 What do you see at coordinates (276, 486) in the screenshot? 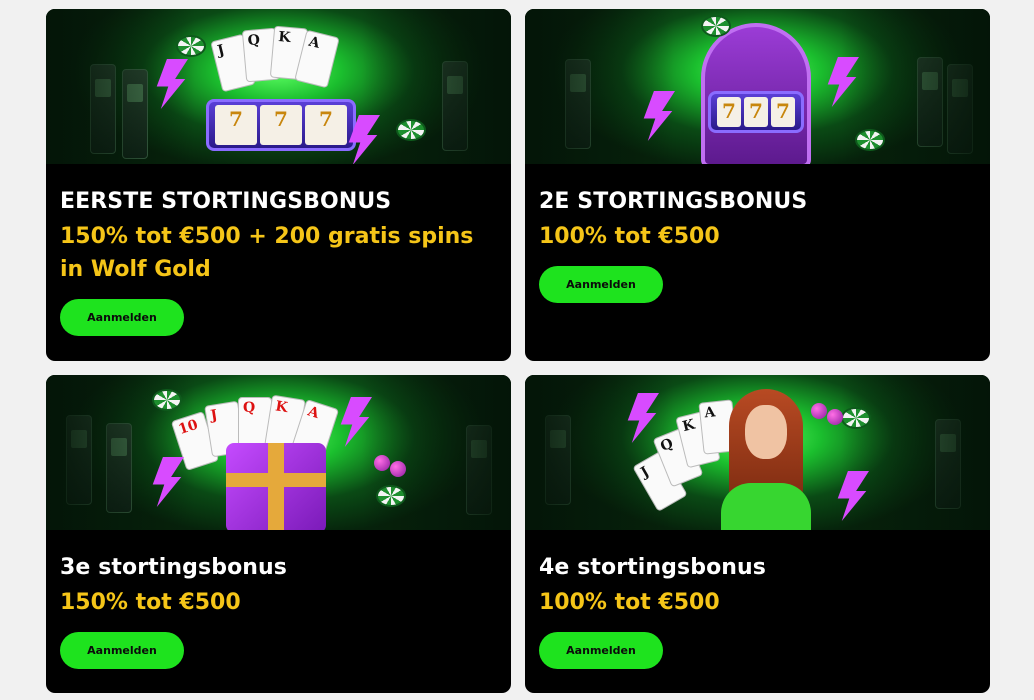
I see `gift-box` at bounding box center [276, 486].